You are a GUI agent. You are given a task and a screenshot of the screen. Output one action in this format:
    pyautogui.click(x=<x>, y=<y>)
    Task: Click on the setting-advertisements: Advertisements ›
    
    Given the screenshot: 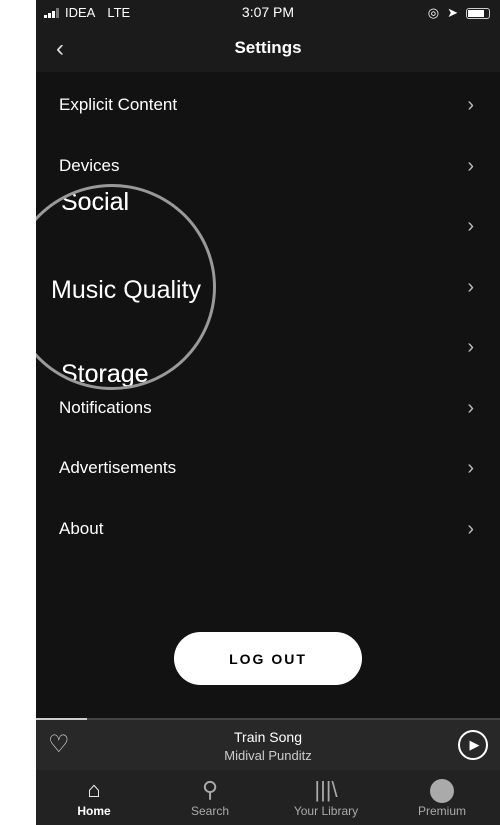 What is the action you would take?
    pyautogui.click(x=268, y=468)
    